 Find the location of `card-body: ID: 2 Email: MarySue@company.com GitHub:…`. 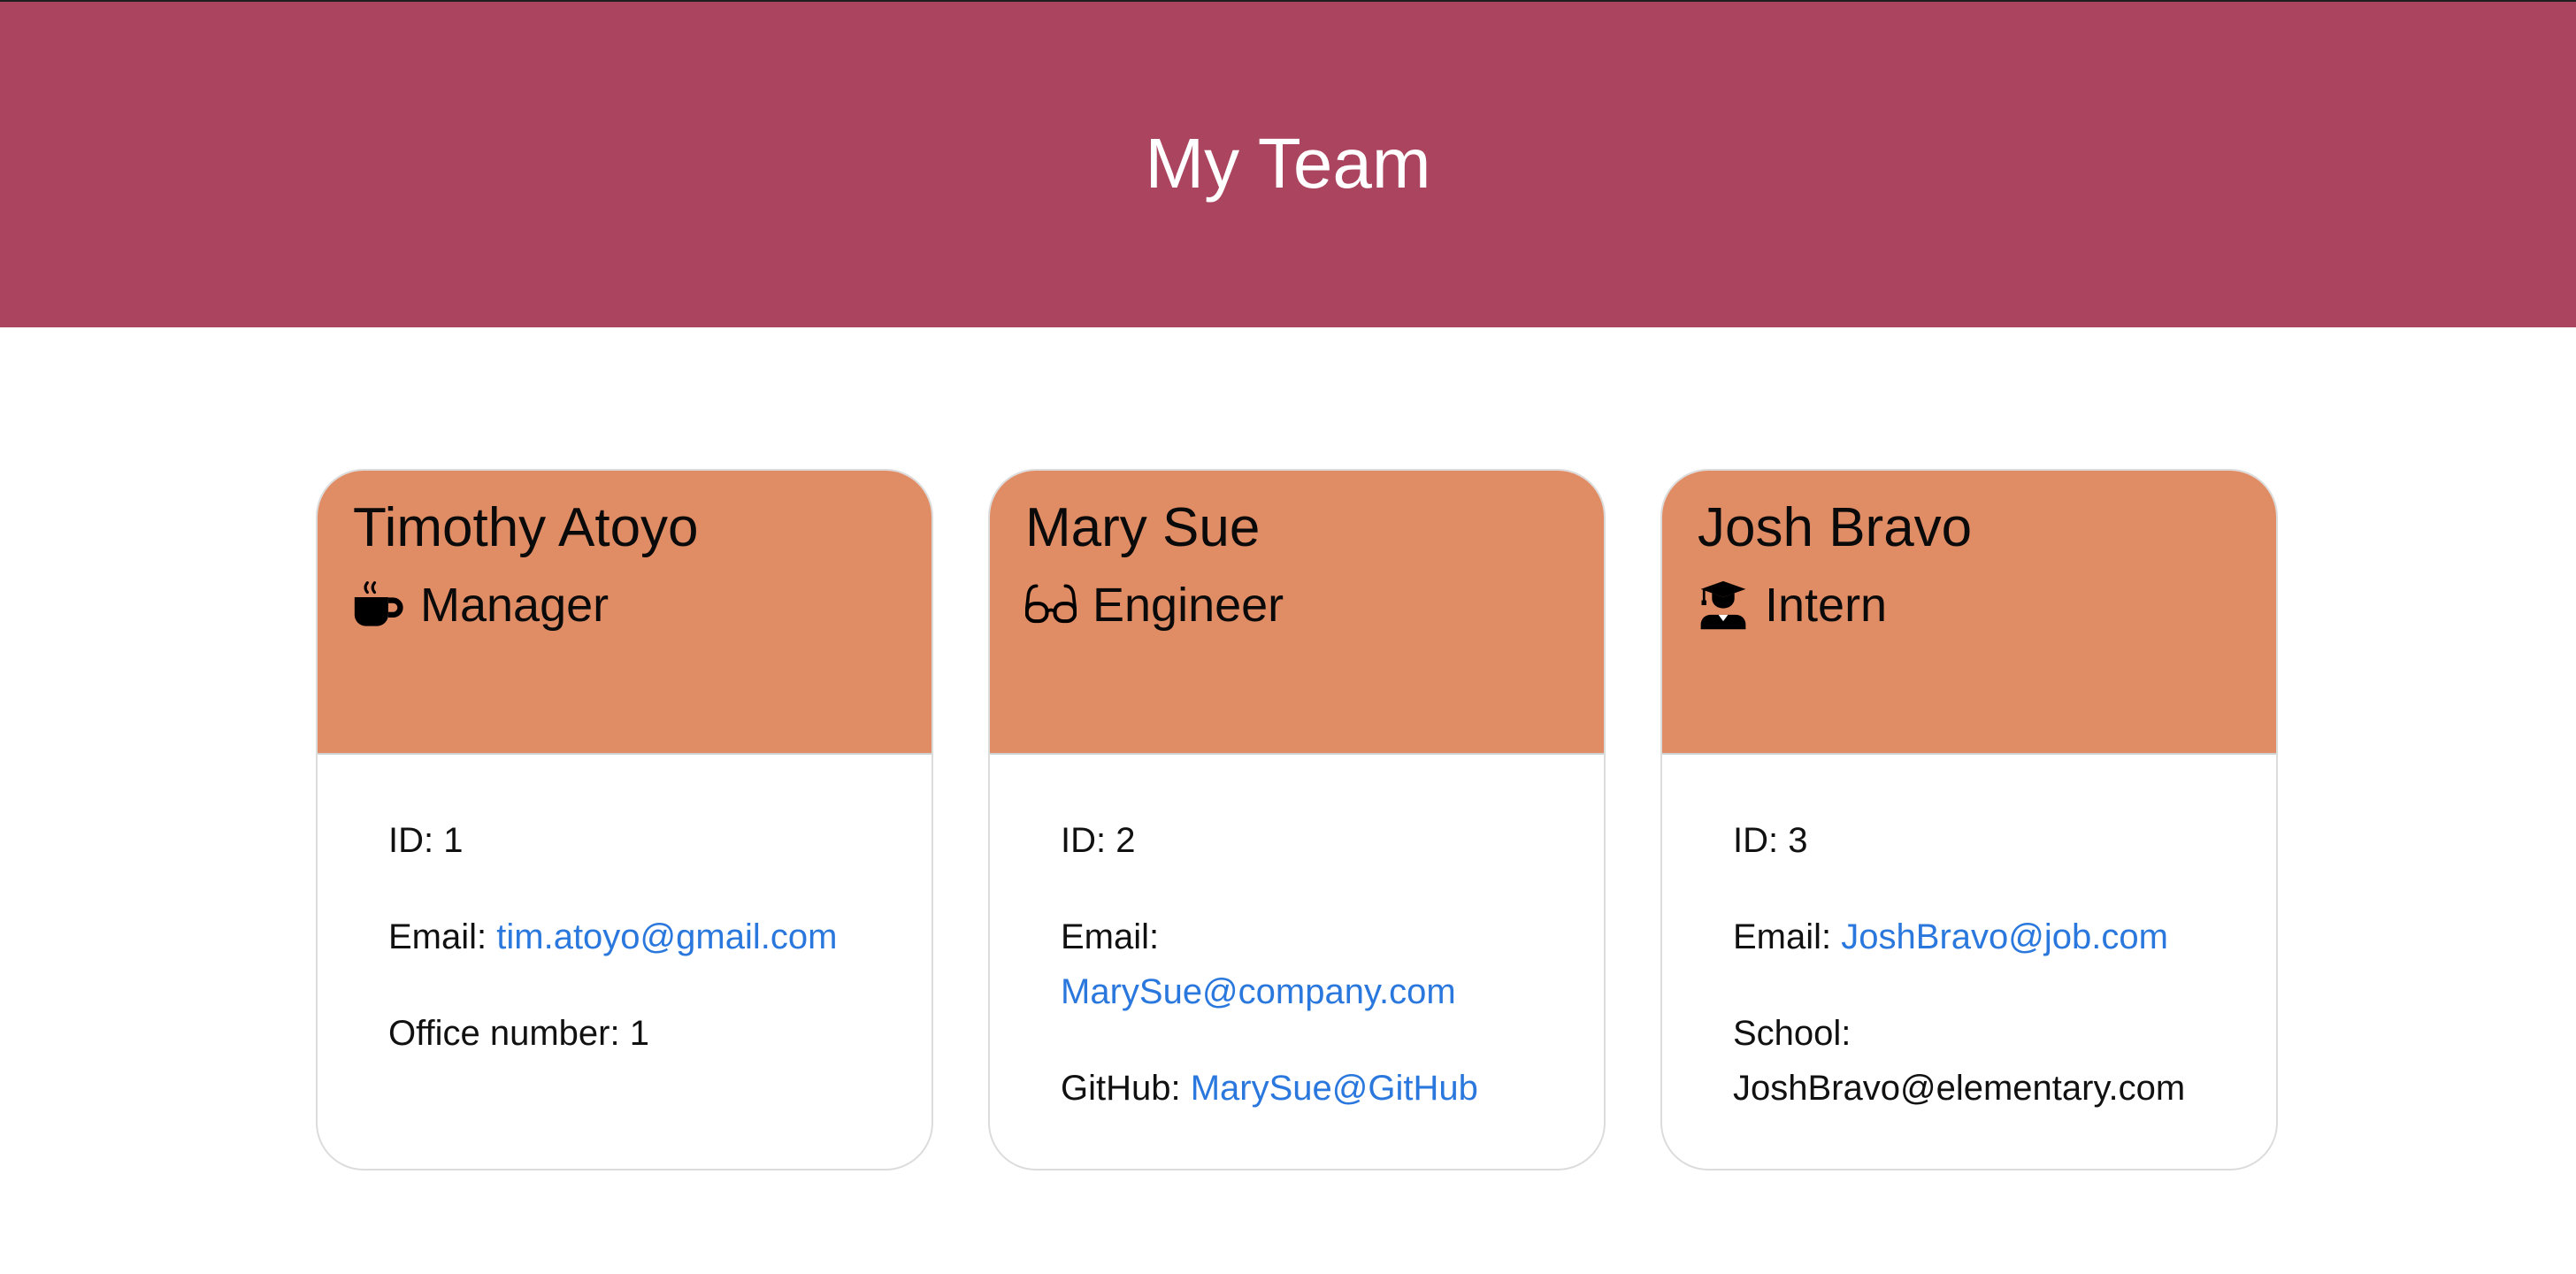

card-body: ID: 2 Email: MarySue@company.com GitHub:… is located at coordinates (1297, 956).